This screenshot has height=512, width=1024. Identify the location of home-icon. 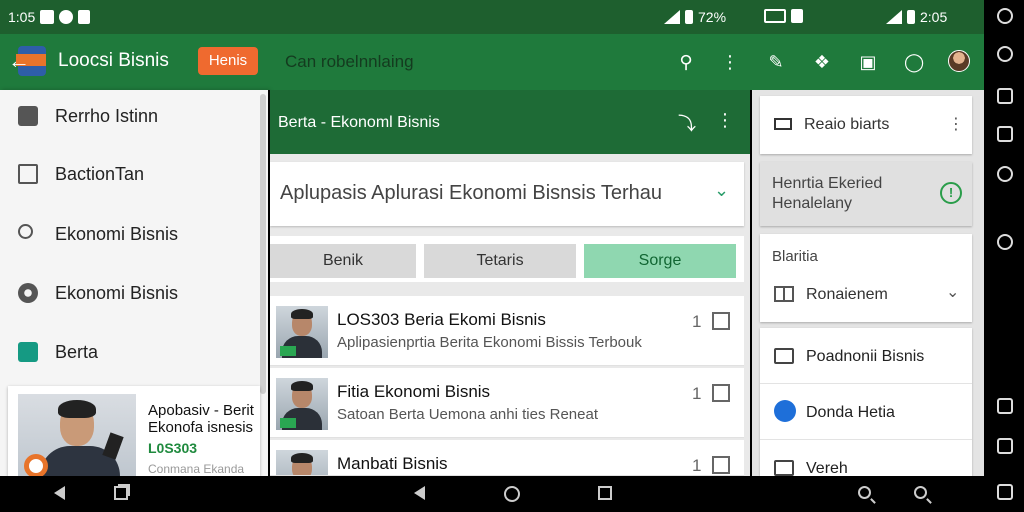
(1005, 242).